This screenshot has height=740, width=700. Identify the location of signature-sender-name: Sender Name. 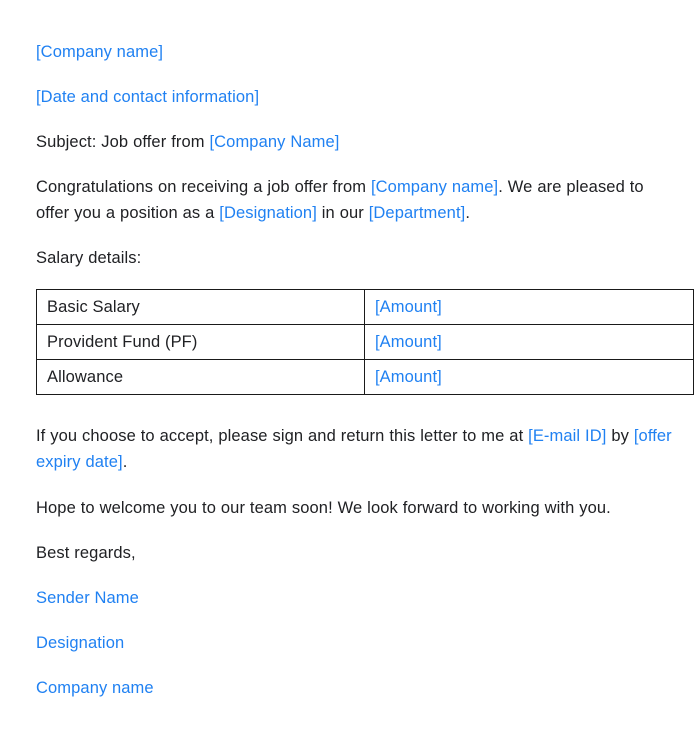
(87, 598).